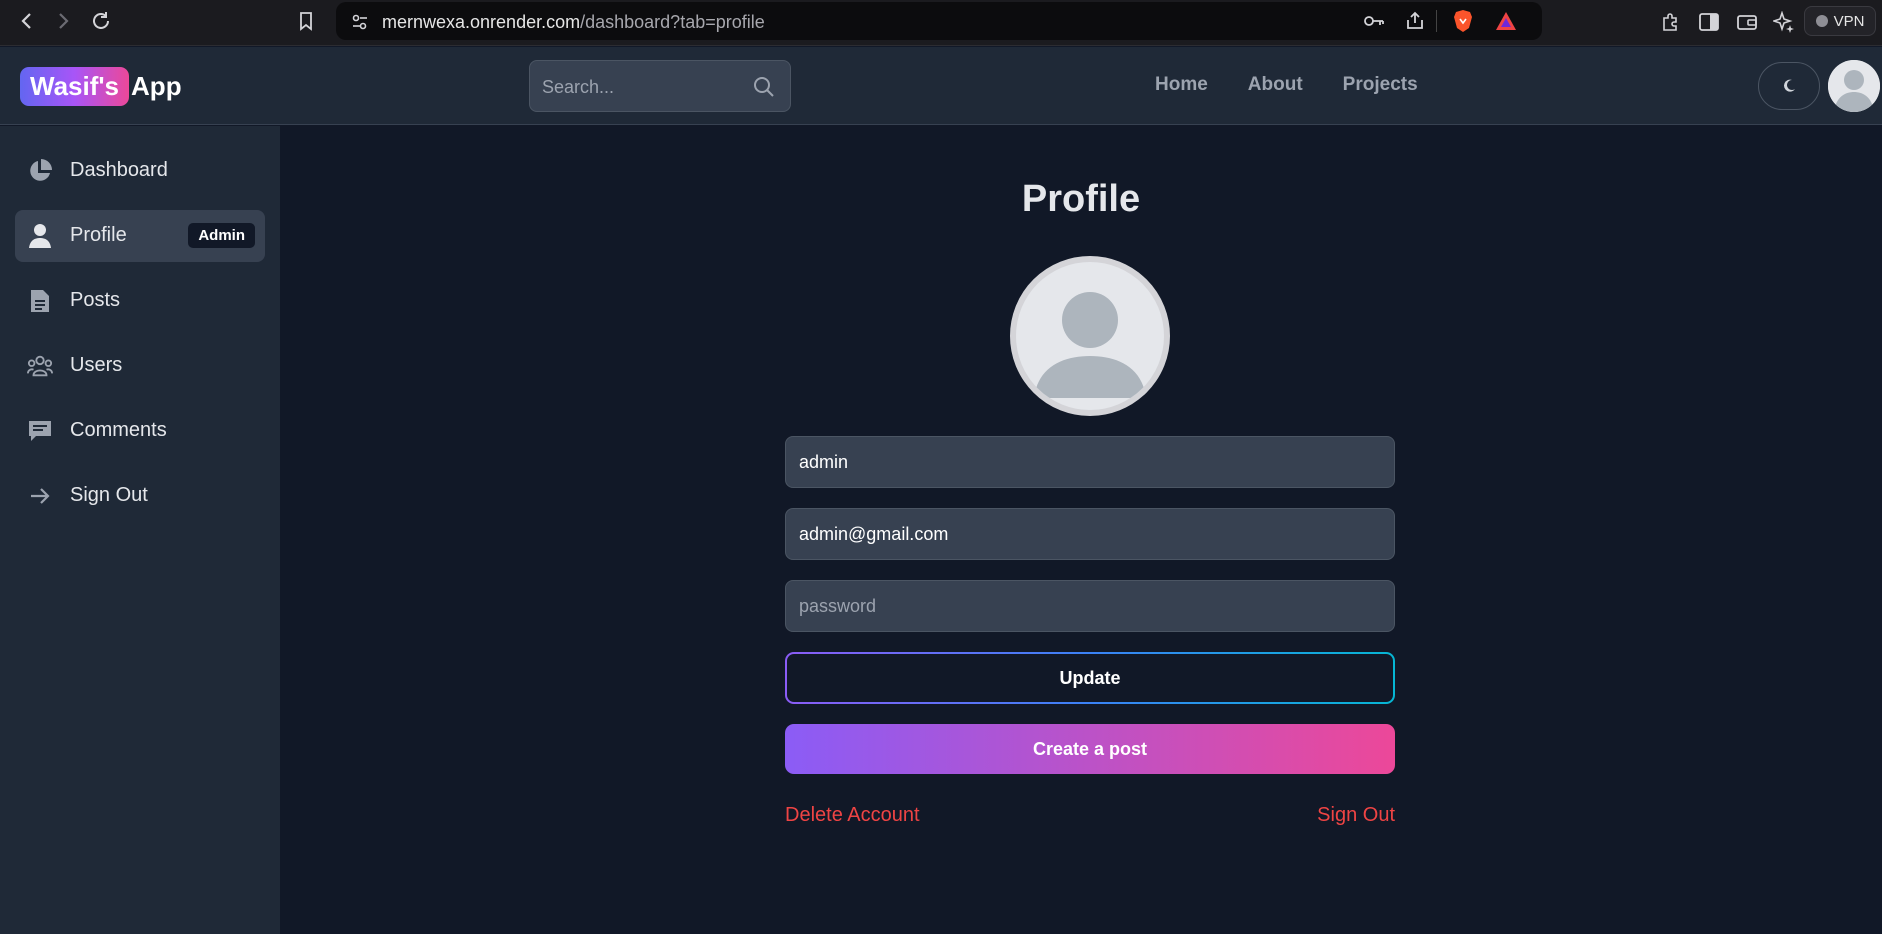  Describe the element at coordinates (1849, 21) in the screenshot. I see `vpn-label: VPN` at that location.